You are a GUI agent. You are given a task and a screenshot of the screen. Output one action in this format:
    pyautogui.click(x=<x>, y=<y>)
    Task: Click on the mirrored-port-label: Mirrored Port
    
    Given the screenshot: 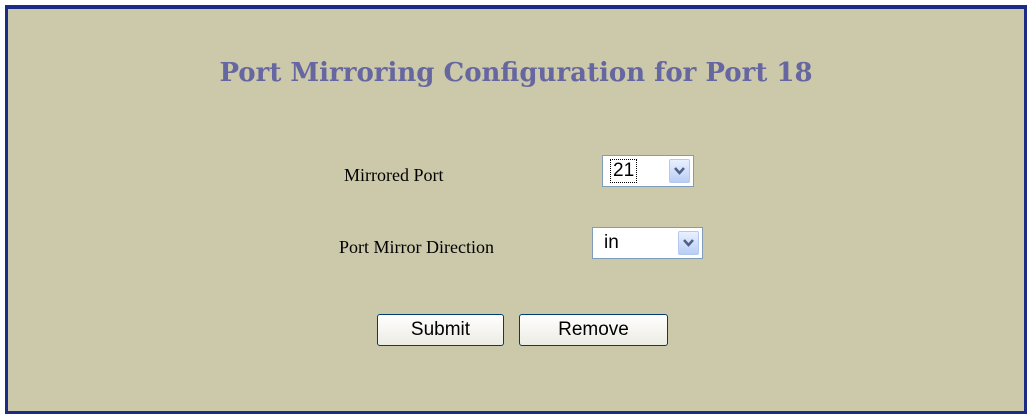 What is the action you would take?
    pyautogui.click(x=394, y=175)
    